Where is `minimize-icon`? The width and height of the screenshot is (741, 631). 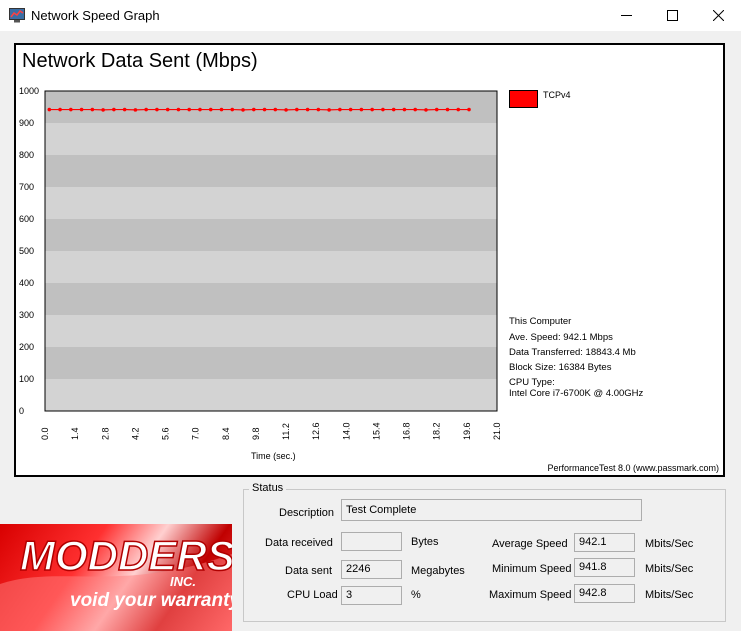
minimize-icon is located at coordinates (626, 15).